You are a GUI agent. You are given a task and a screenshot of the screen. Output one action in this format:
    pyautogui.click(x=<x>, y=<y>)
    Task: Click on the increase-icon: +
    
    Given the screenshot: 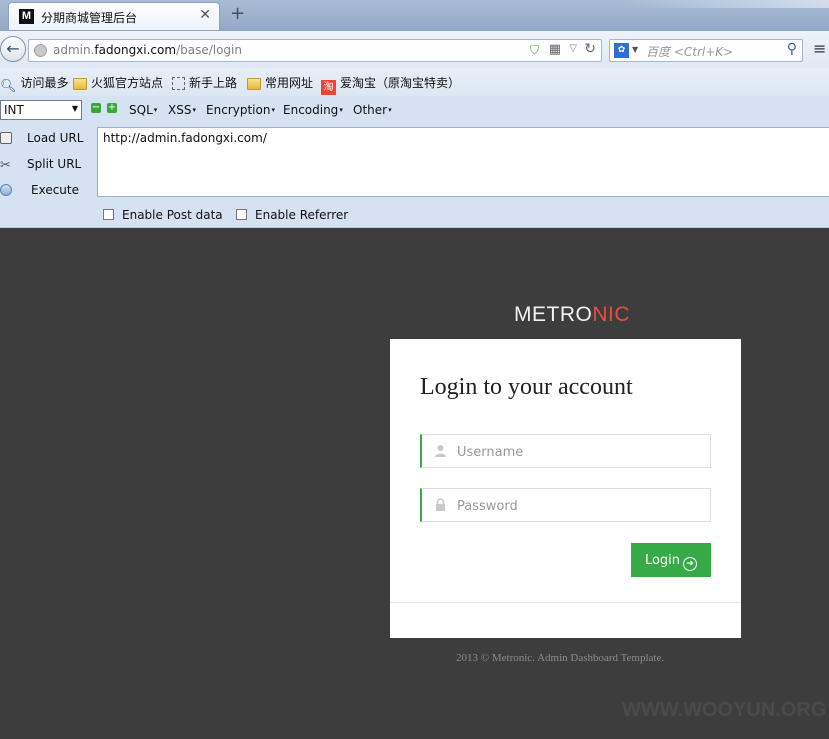 What is the action you would take?
    pyautogui.click(x=112, y=108)
    